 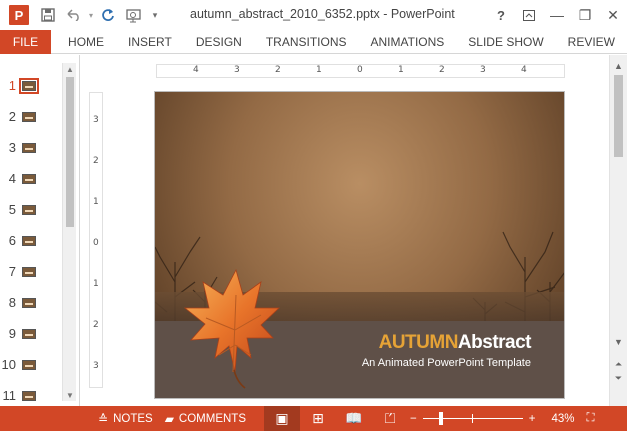 I want to click on zoom-out-button: −, so click(x=413, y=418).